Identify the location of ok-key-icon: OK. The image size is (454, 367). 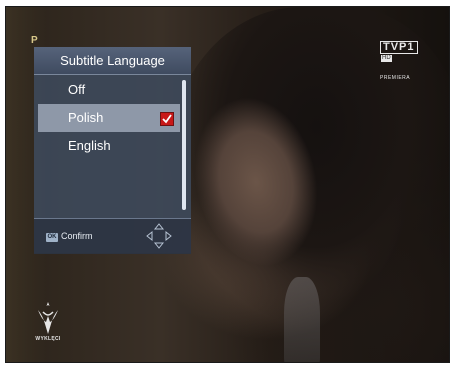
(52, 237).